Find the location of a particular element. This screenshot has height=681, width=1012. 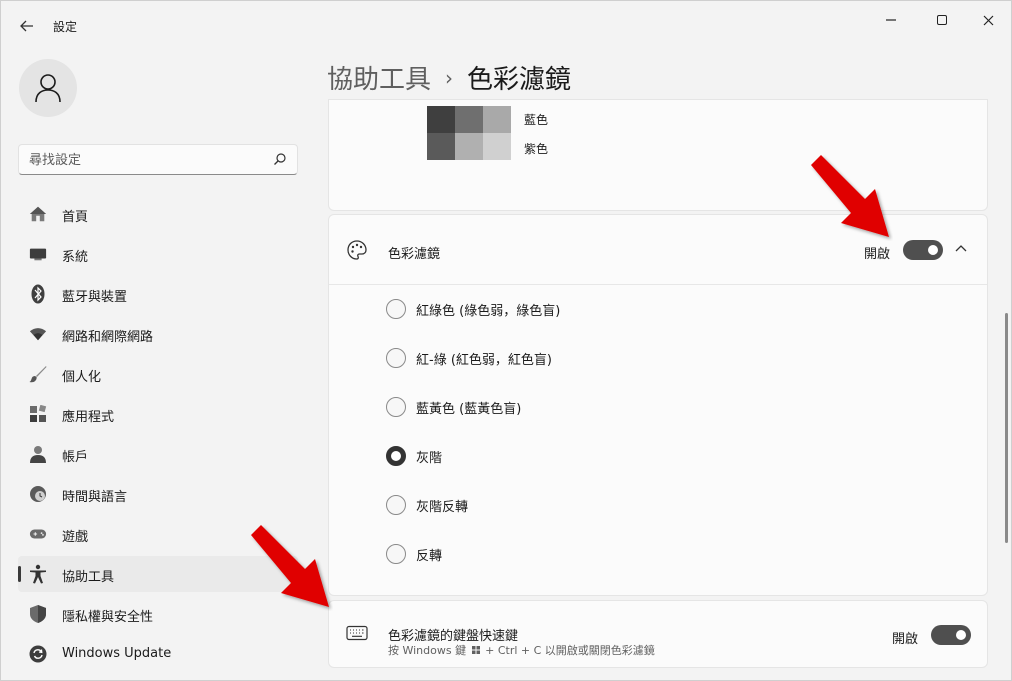

filter-option-red-green-protanopia: 紅-綠 (紅色弱，紅色盲) is located at coordinates (469, 358).